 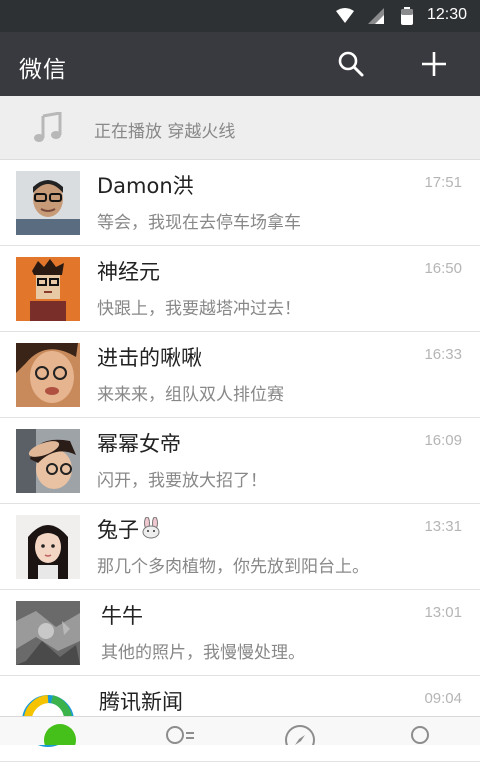 I want to click on chat-time: 13:31, so click(x=443, y=526).